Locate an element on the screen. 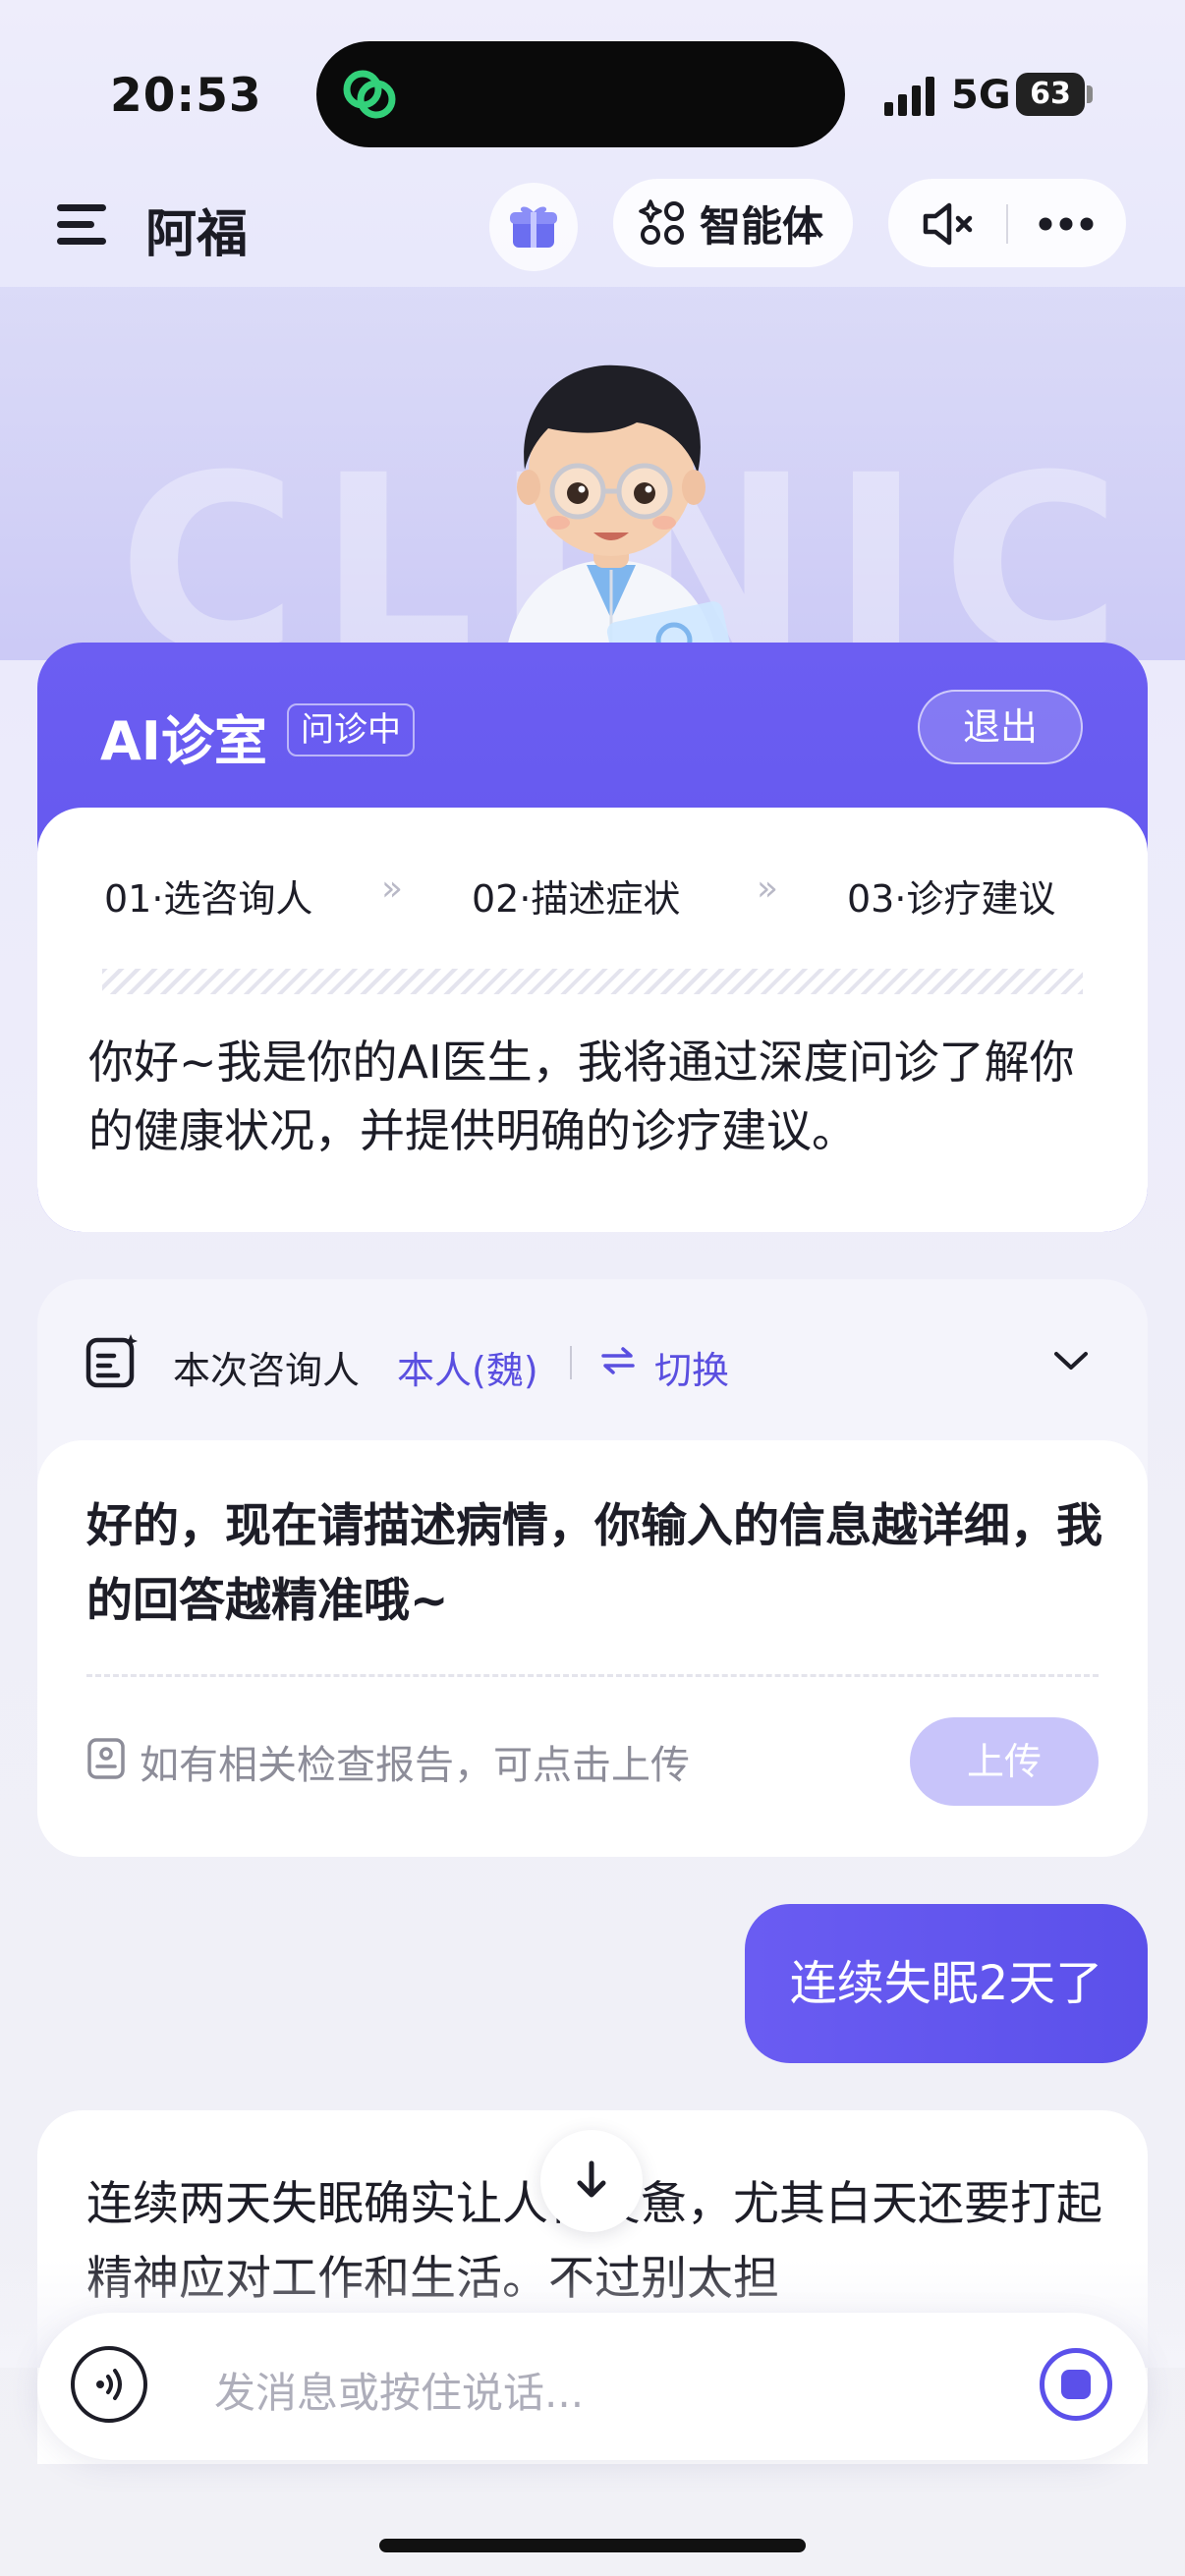 The image size is (1185, 2576). stop-generation-button is located at coordinates (1076, 2384).